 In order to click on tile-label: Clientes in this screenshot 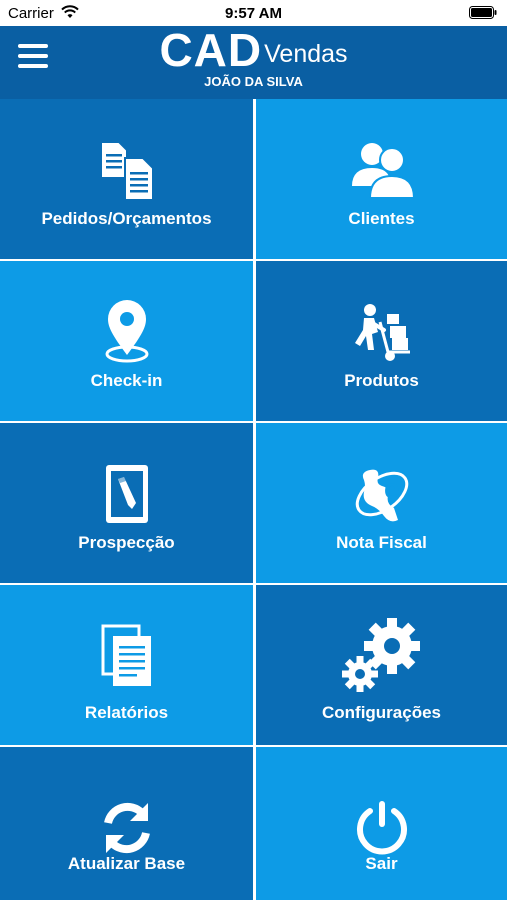, I will do `click(381, 218)`.